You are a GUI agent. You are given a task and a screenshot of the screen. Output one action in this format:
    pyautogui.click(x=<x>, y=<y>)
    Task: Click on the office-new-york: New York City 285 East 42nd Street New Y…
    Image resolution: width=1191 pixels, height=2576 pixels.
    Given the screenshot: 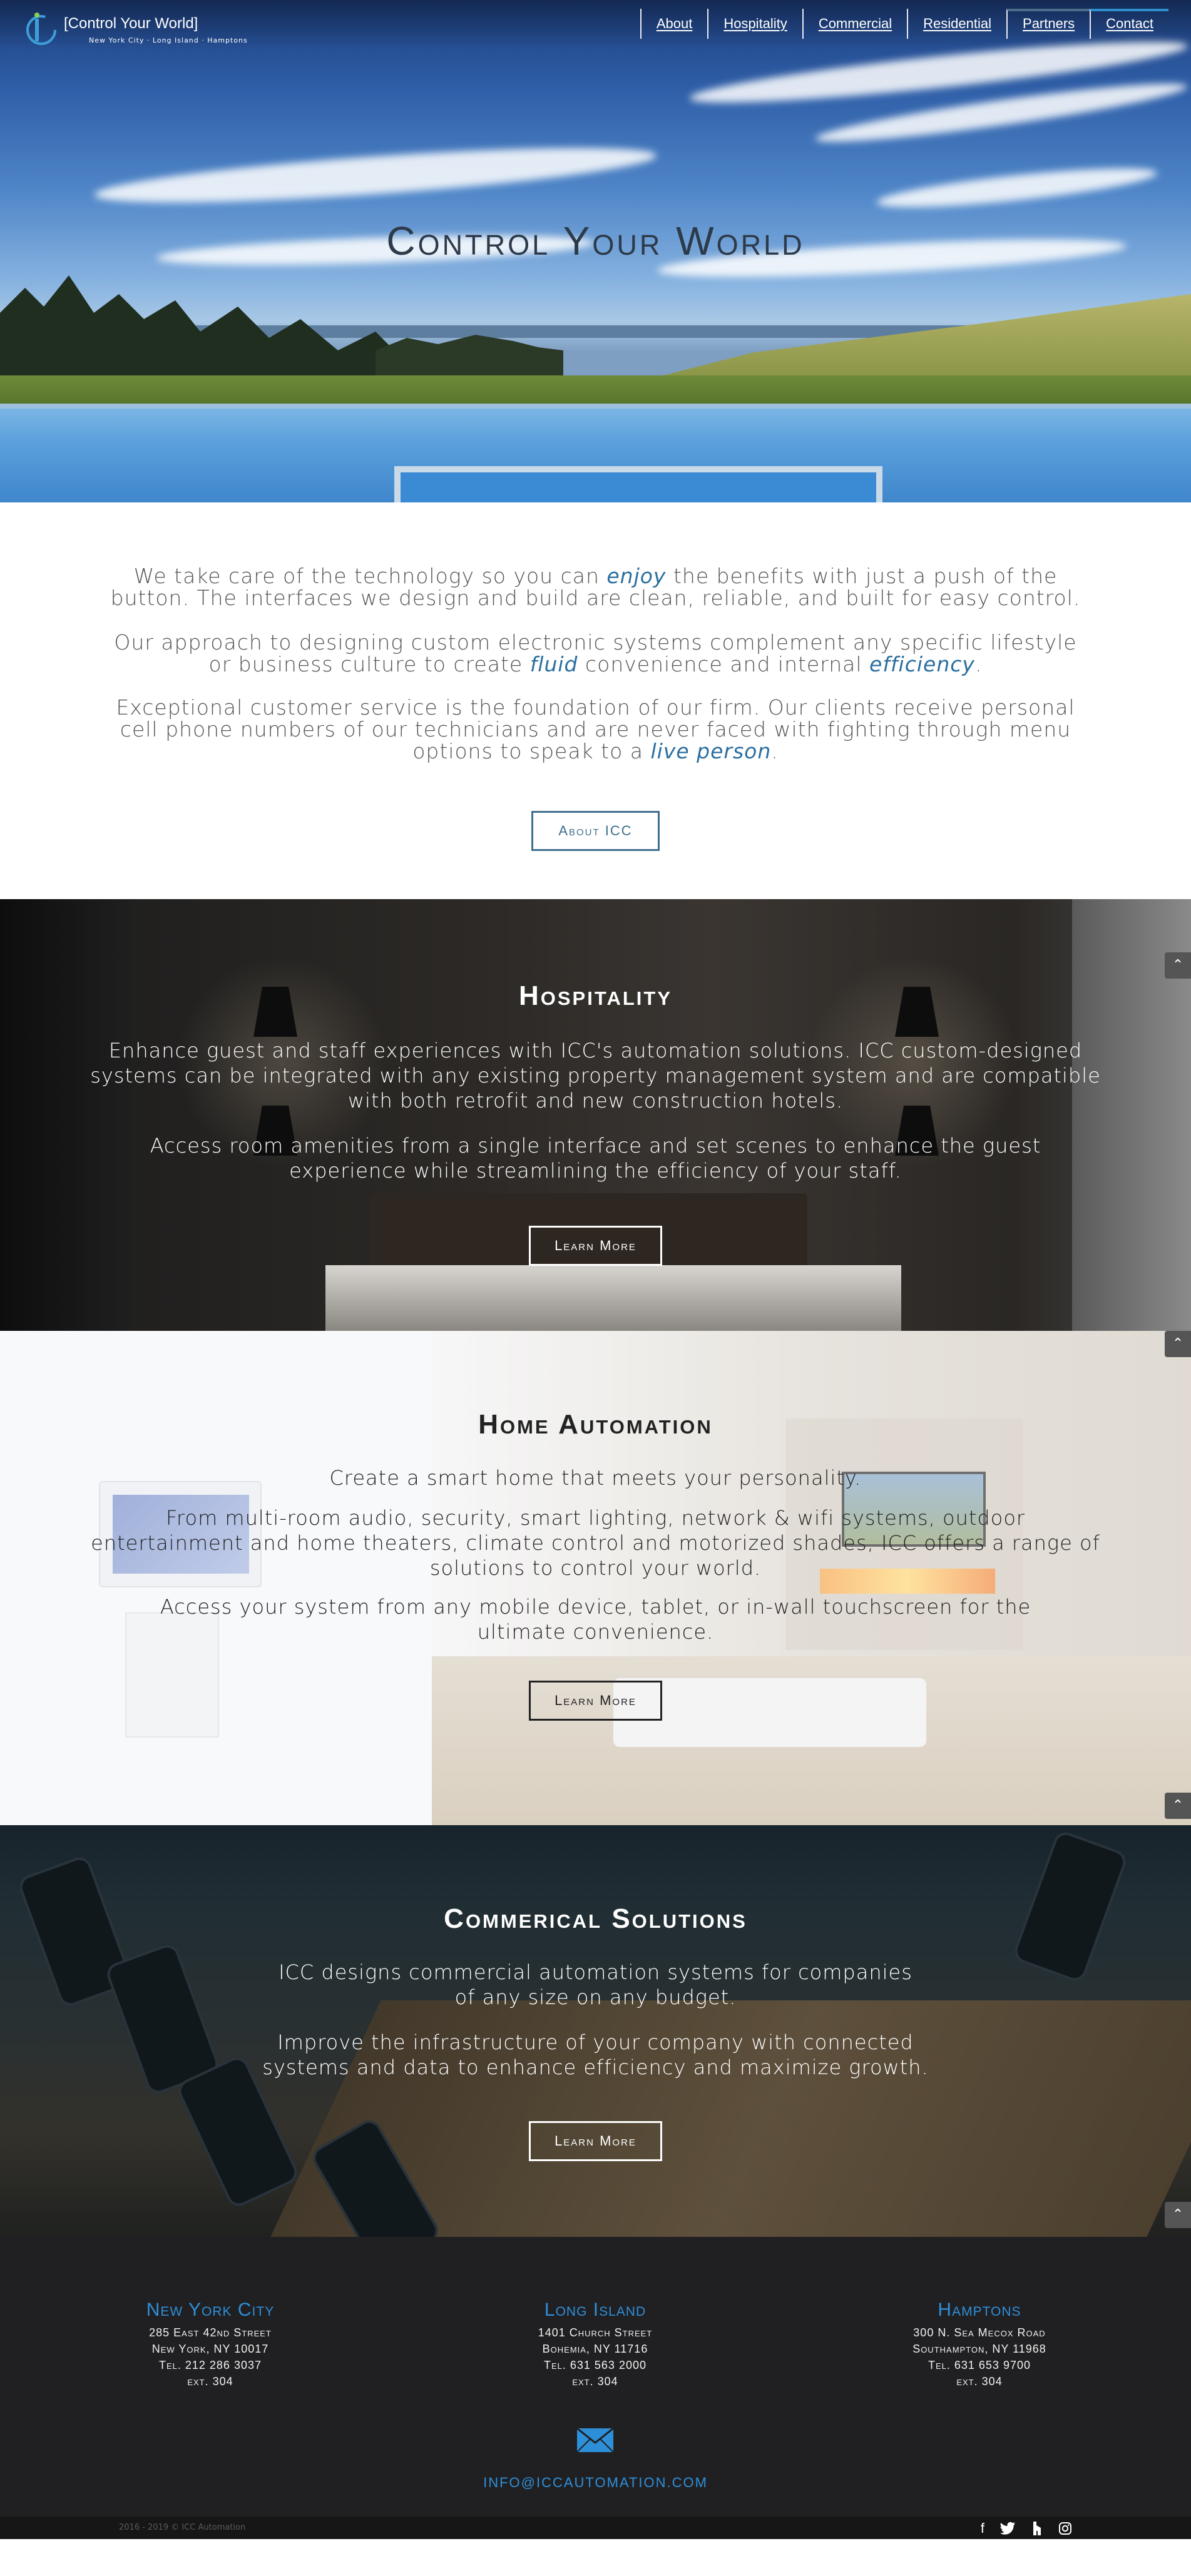 What is the action you would take?
    pyautogui.click(x=210, y=2344)
    